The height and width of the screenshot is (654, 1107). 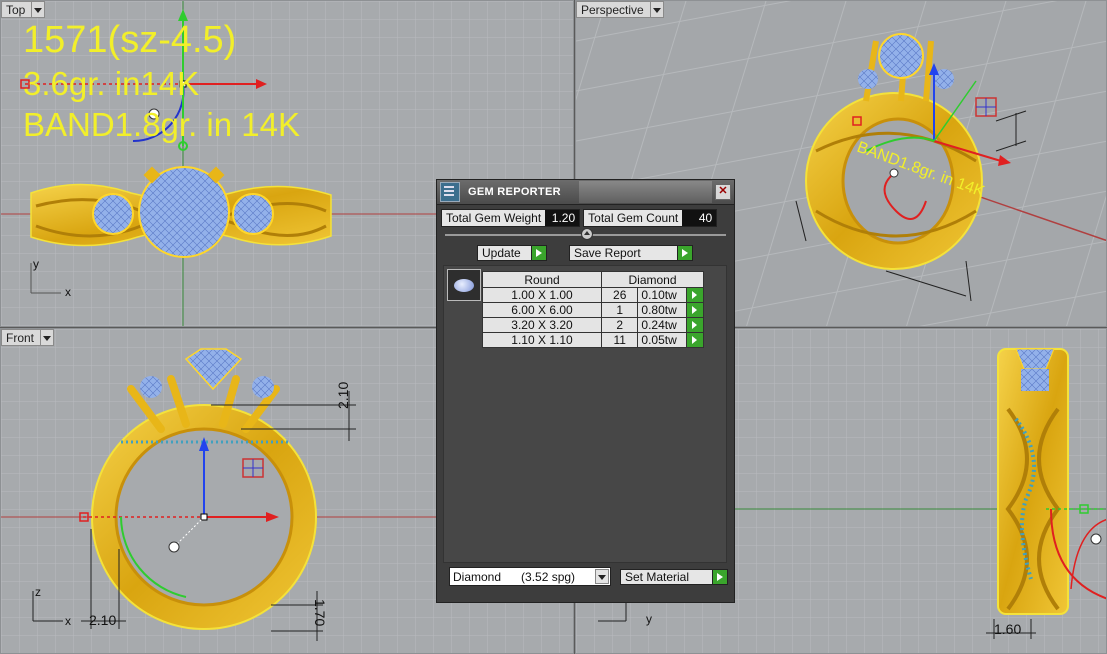 I want to click on table-row: 3.20 X 3.20 2 0.24tw, so click(x=593, y=325).